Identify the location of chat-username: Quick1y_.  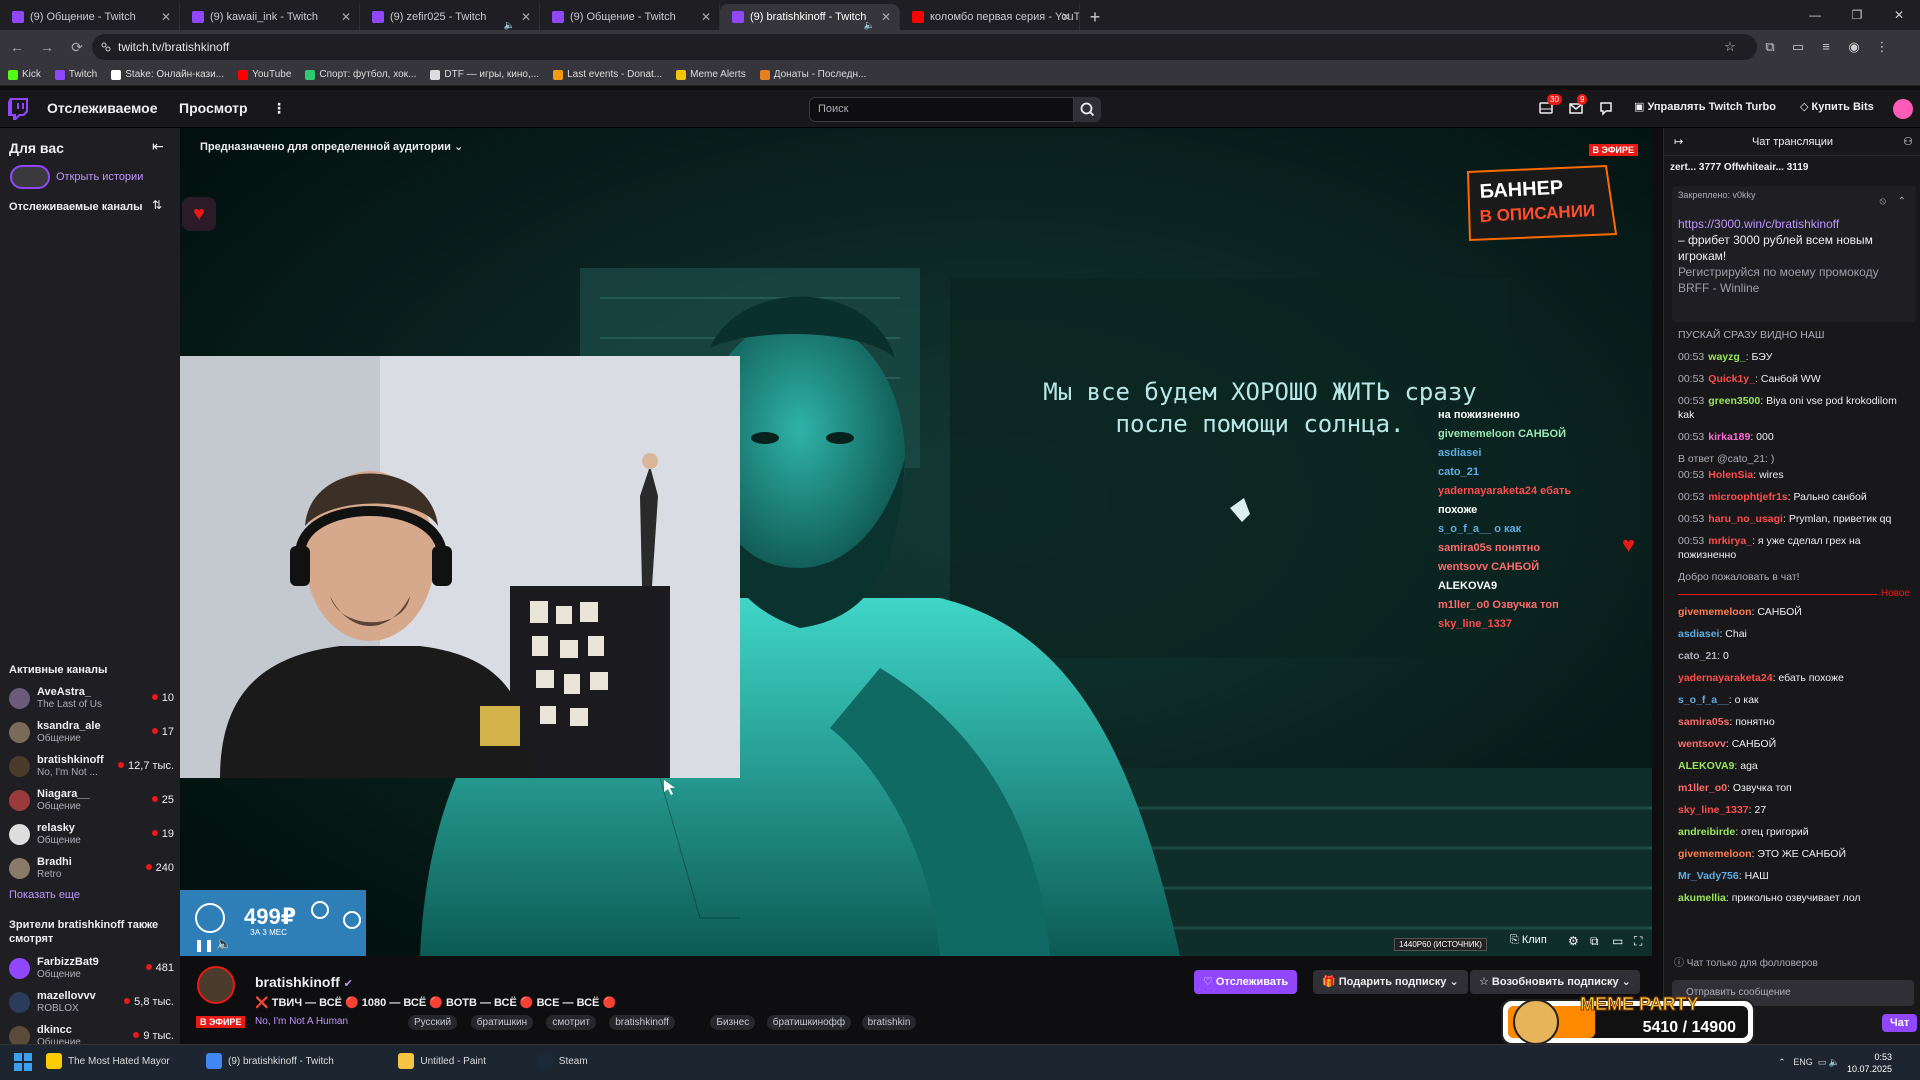
(1731, 379).